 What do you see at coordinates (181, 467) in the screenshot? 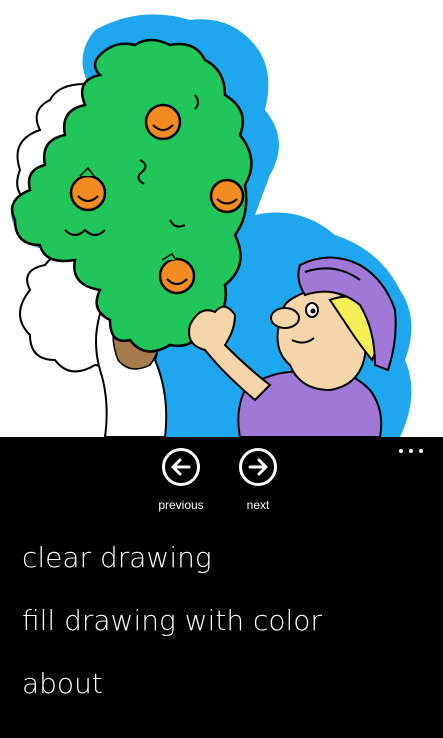
I see `arrow-left-icon` at bounding box center [181, 467].